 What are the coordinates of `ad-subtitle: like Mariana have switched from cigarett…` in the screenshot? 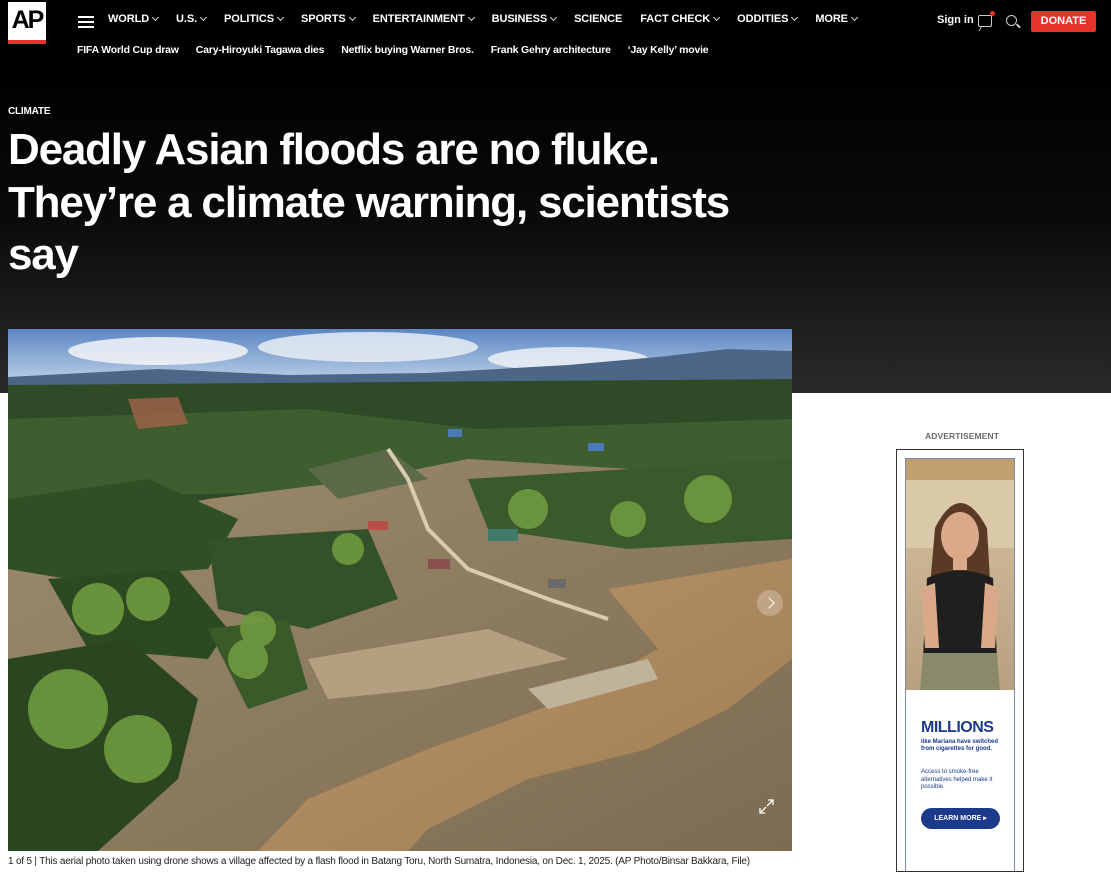 It's located at (960, 745).